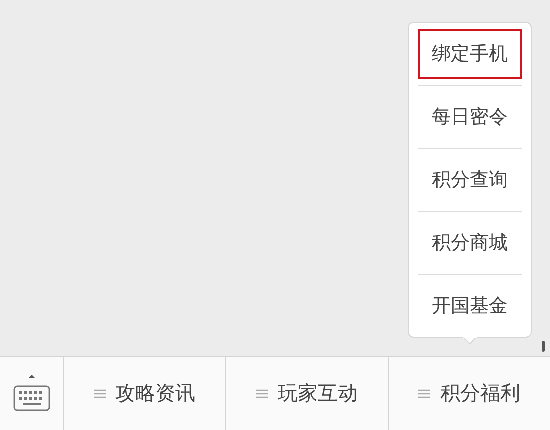 This screenshot has height=430, width=550. I want to click on submenu-item: 绑定手机, so click(470, 54).